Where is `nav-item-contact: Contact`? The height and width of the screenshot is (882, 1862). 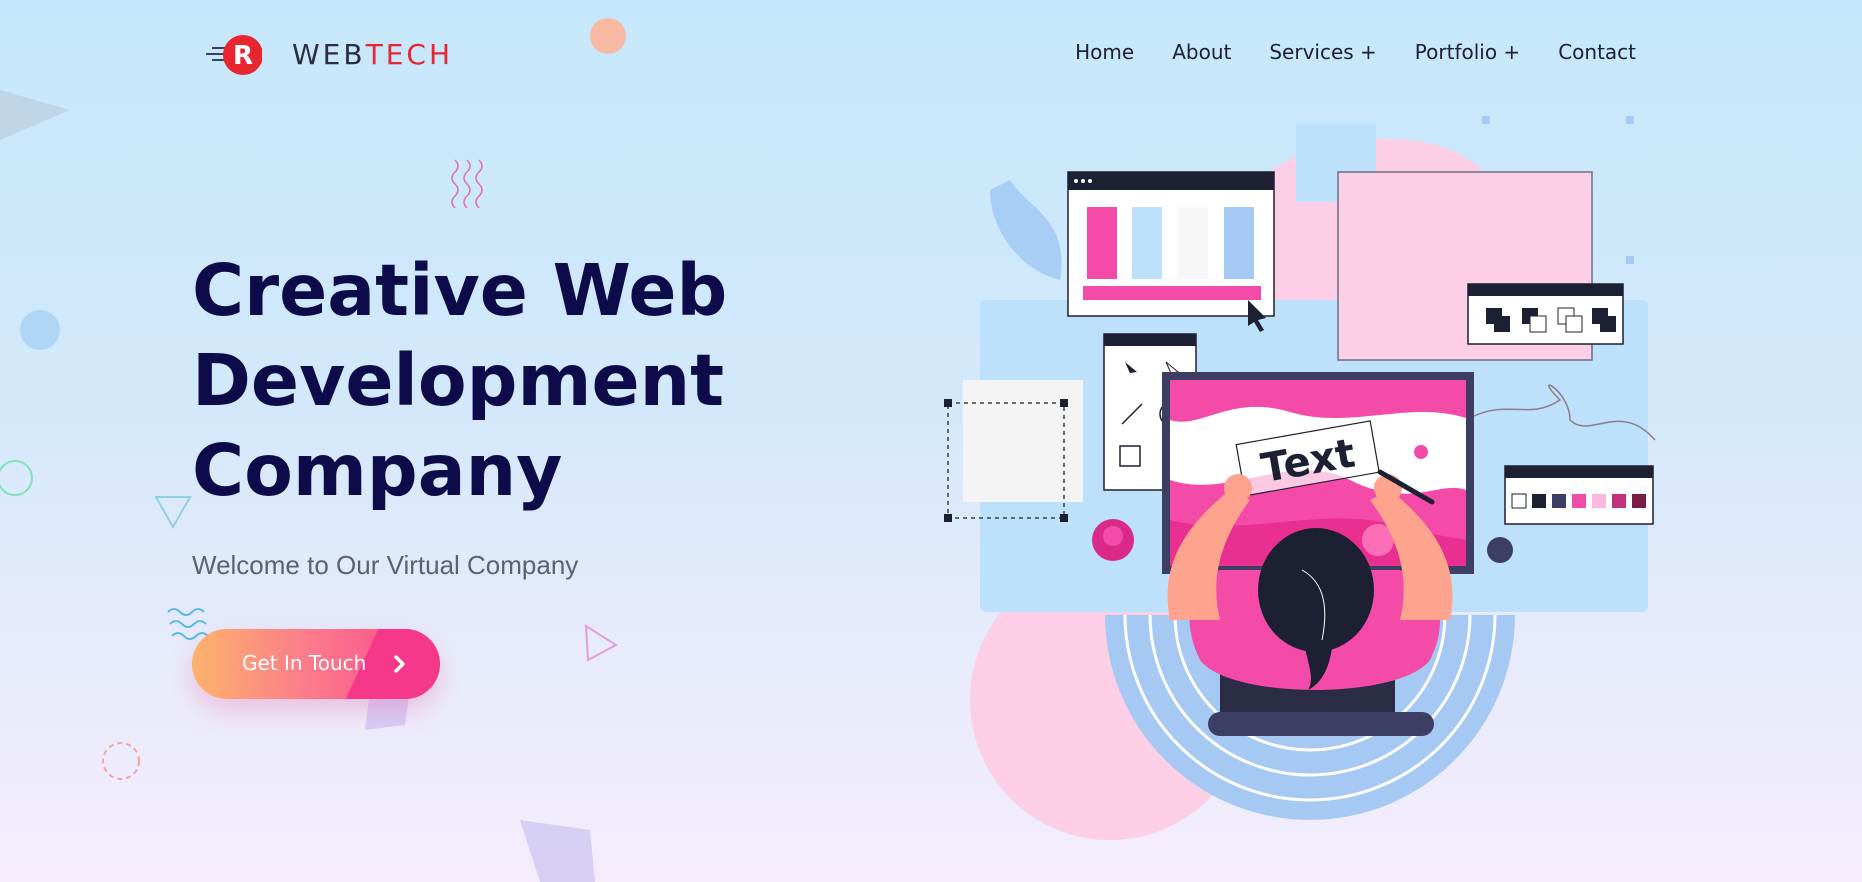 nav-item-contact: Contact is located at coordinates (1597, 52).